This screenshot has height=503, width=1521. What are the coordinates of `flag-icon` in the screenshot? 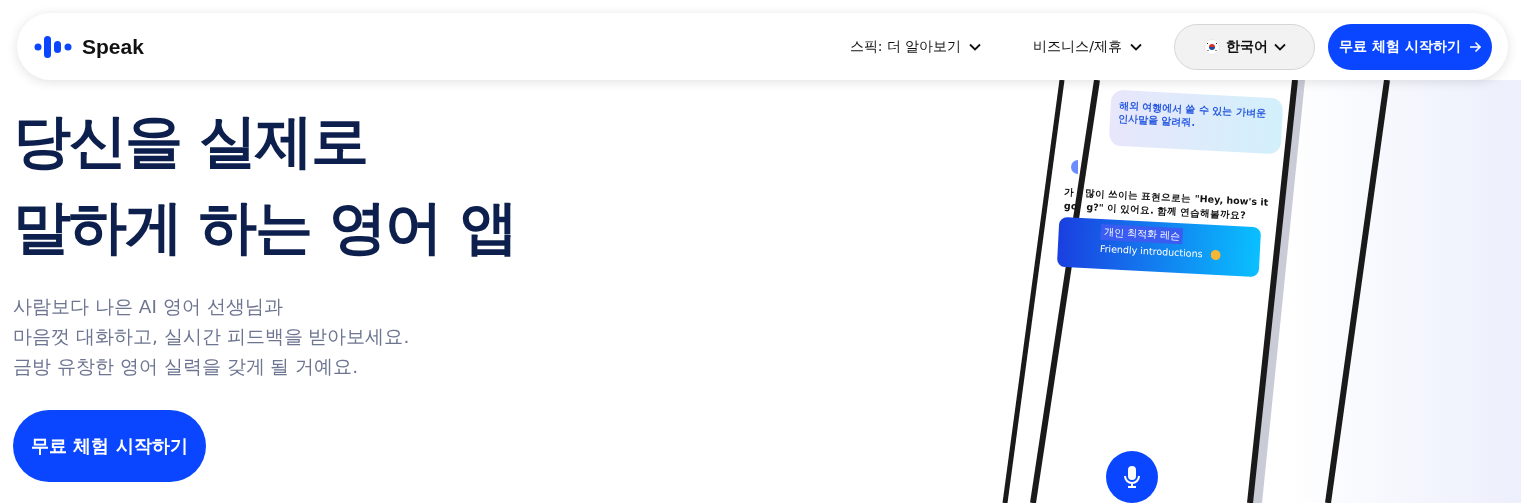 It's located at (1211, 46).